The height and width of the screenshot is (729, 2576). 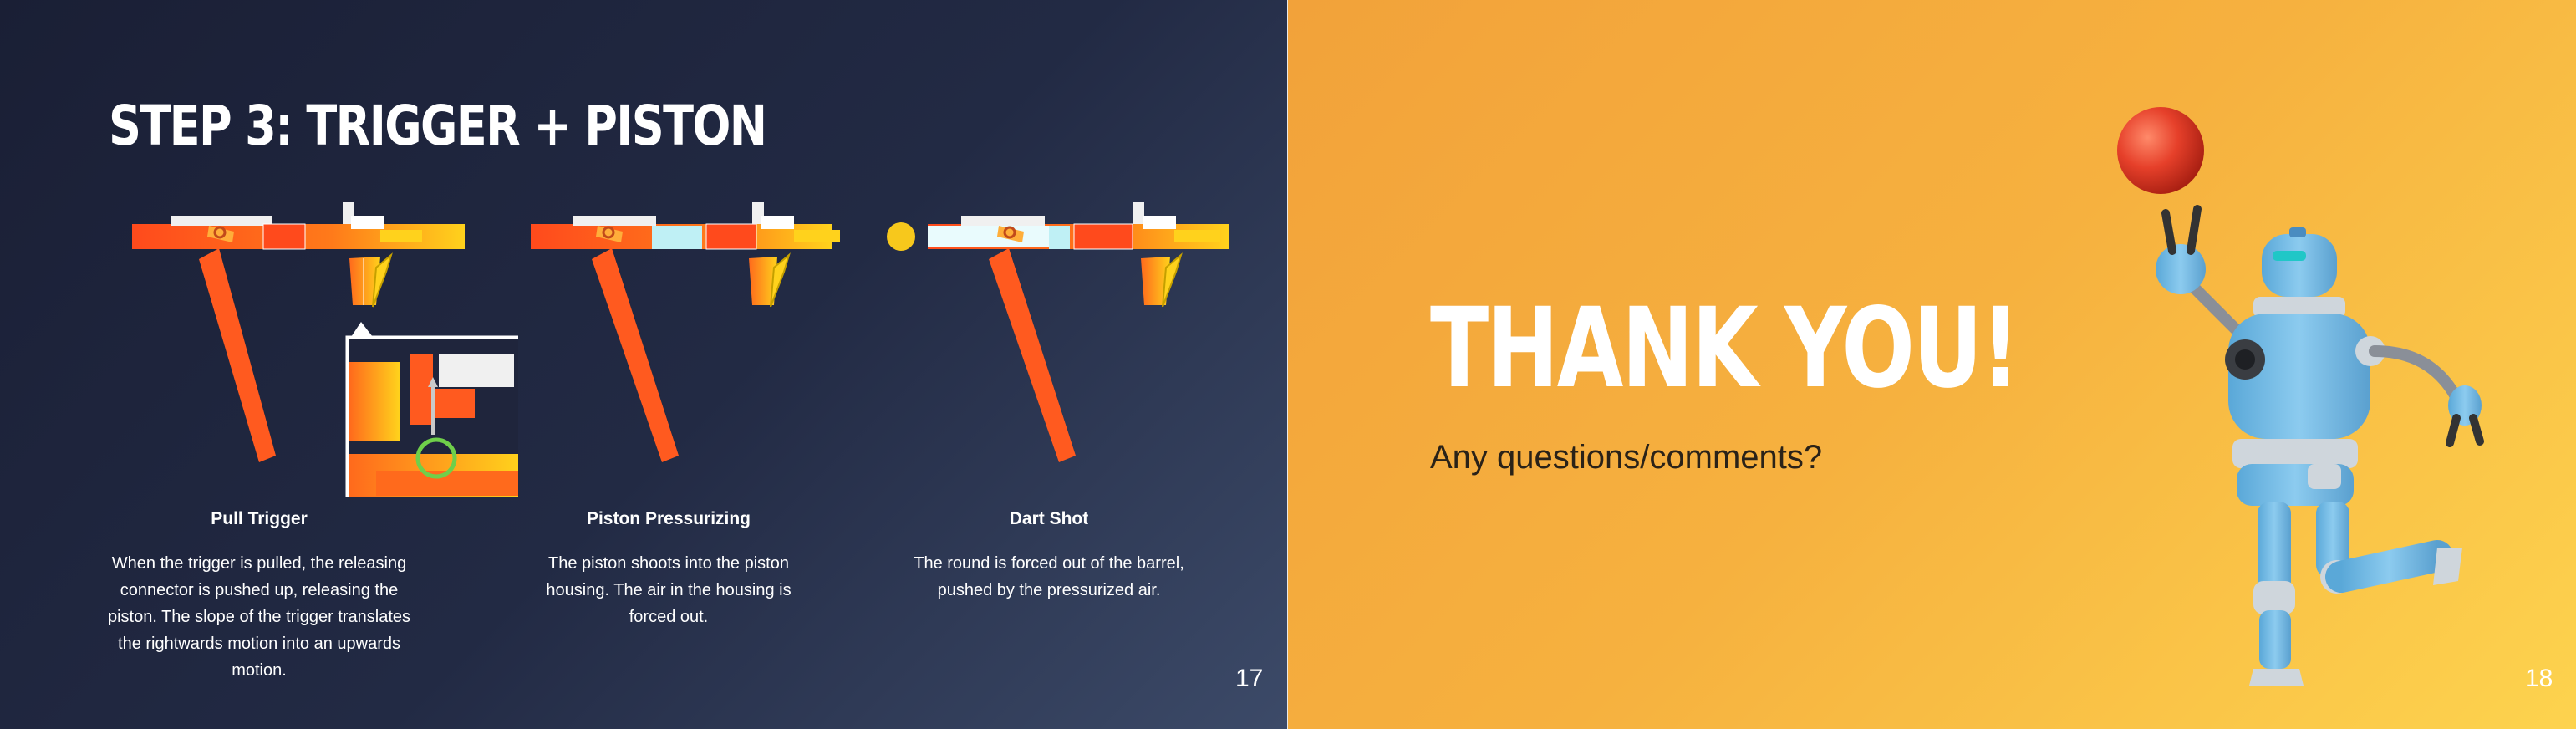 I want to click on diagram-pull-trigger, so click(x=321, y=342).